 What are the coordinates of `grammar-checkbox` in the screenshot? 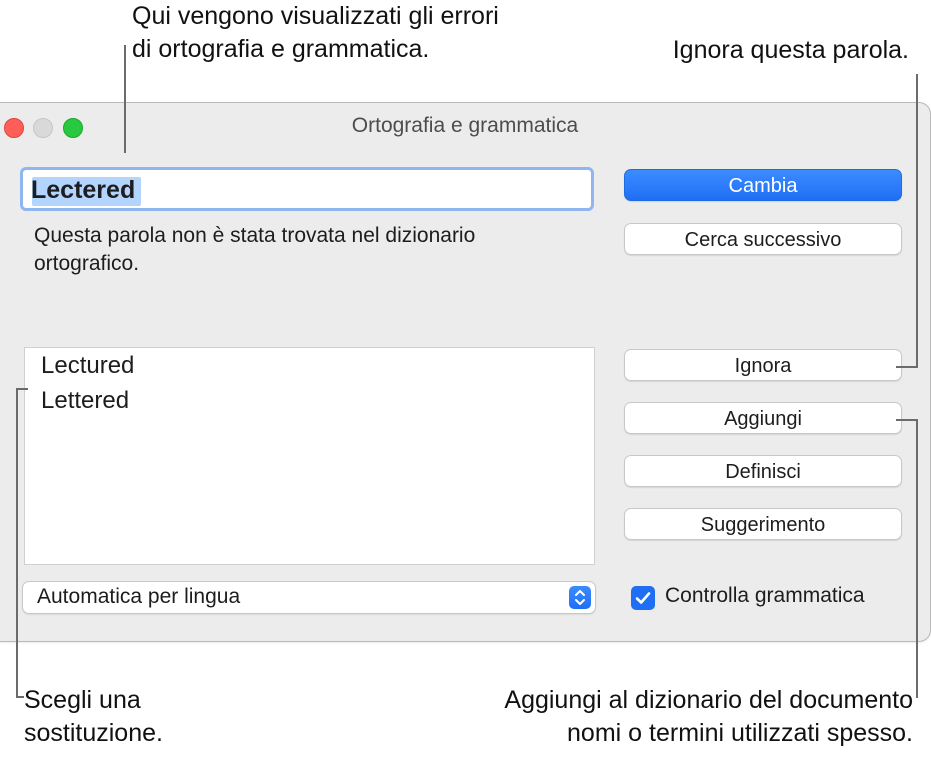 It's located at (643, 598).